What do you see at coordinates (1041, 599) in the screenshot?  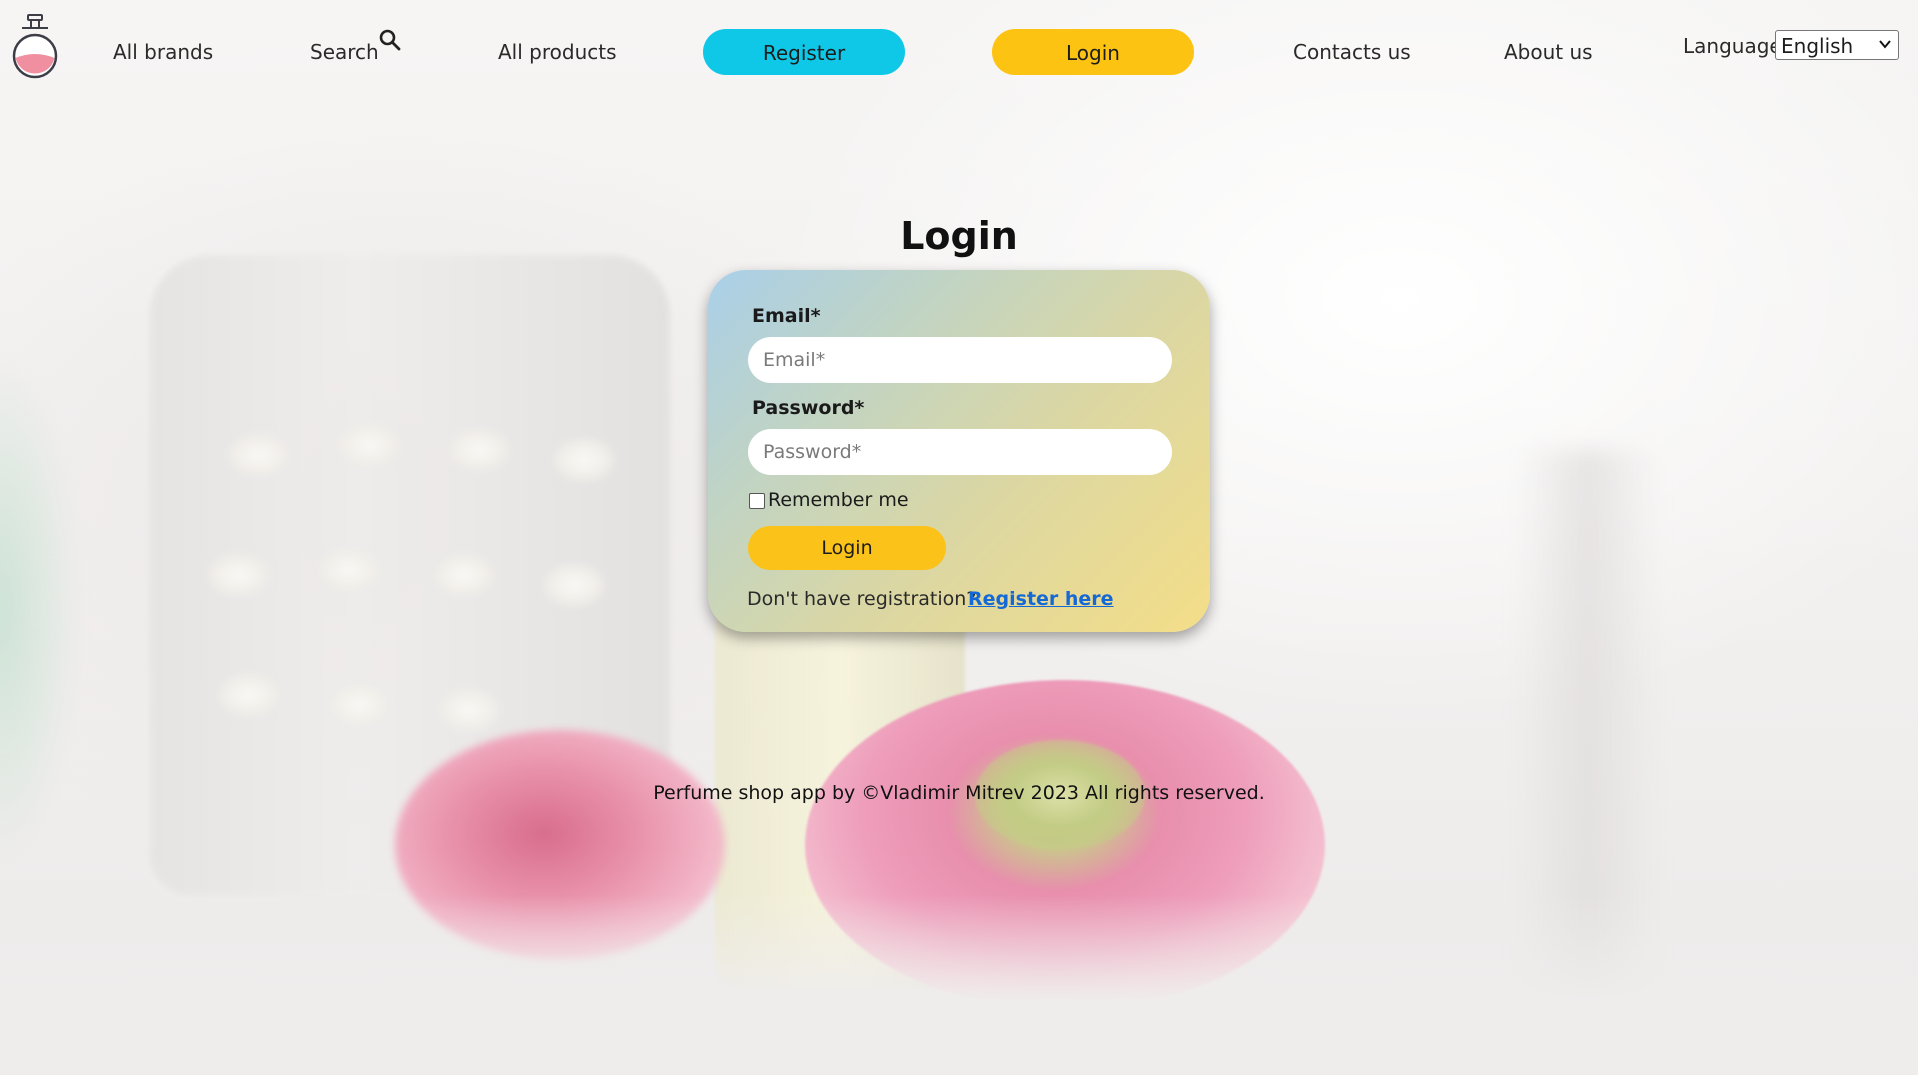 I see `register-here-link: Register here` at bounding box center [1041, 599].